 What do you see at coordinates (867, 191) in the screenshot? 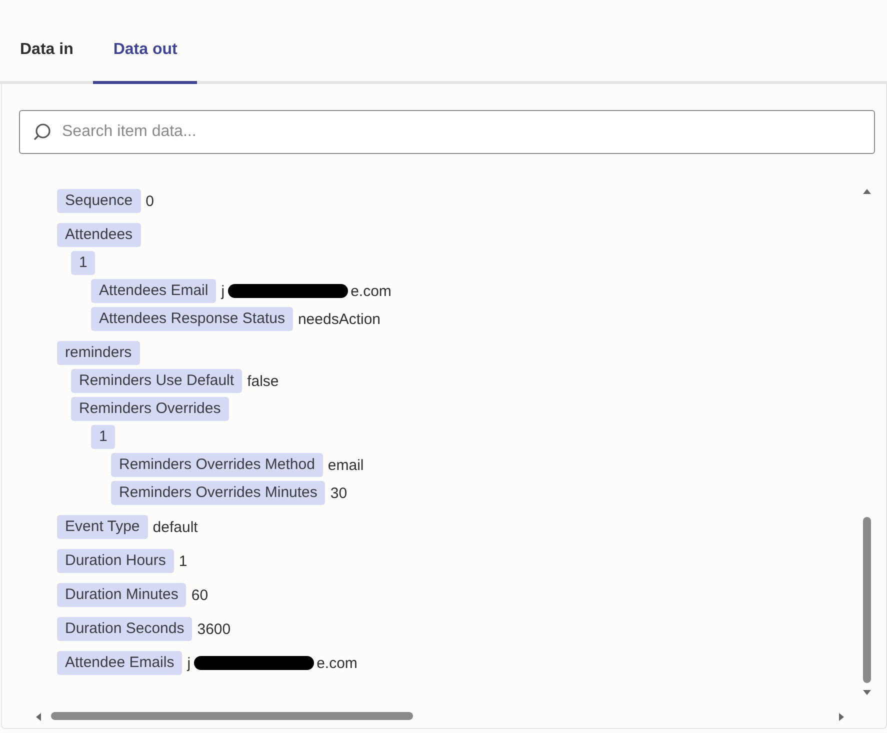
I see `scroll-up-icon` at bounding box center [867, 191].